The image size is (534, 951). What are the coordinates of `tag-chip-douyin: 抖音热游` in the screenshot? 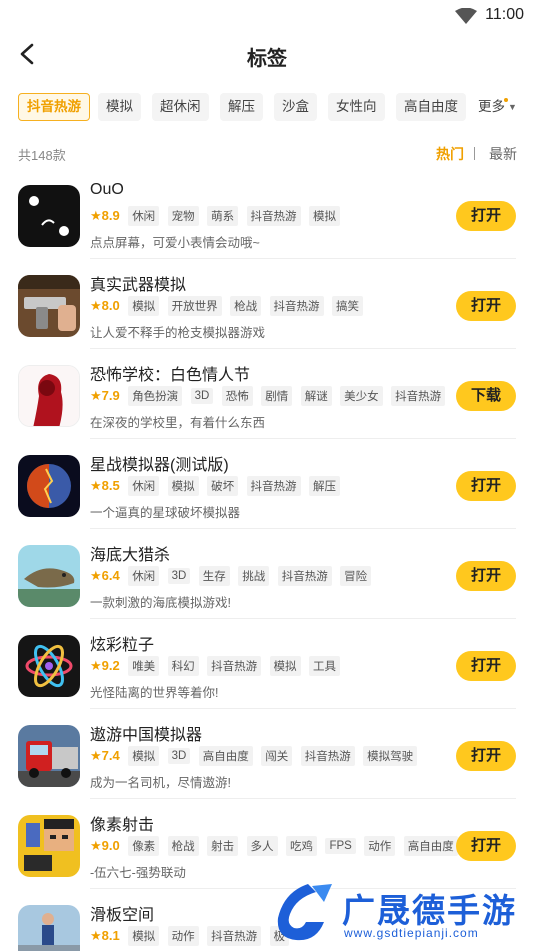 It's located at (54, 107).